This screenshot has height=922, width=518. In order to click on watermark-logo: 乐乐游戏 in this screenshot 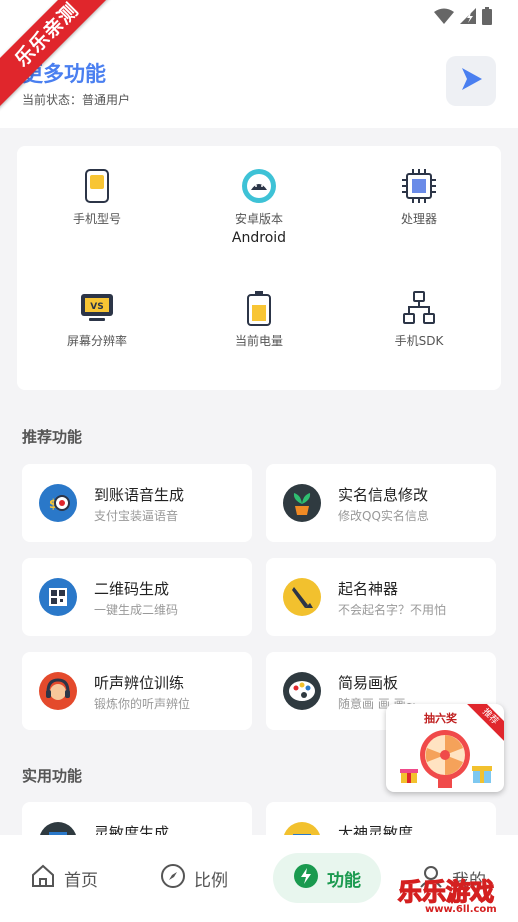, I will do `click(445, 891)`.